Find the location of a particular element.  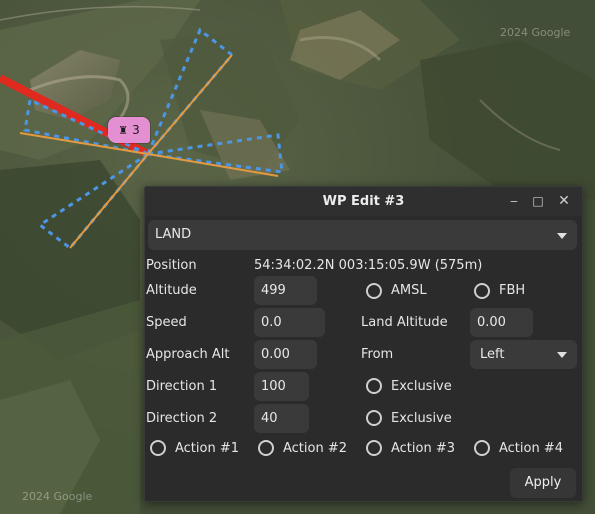

approach-alt-label: Approach Alt is located at coordinates (188, 354).